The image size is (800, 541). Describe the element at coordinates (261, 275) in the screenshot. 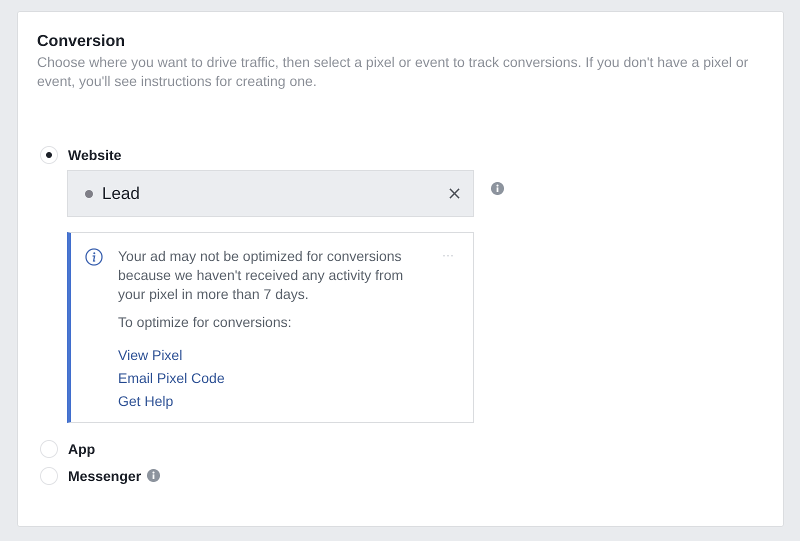

I see `notice-message: Your ad may not be optimized for conversions because we haven't received any activity from your pixel in more than 7 days.` at that location.